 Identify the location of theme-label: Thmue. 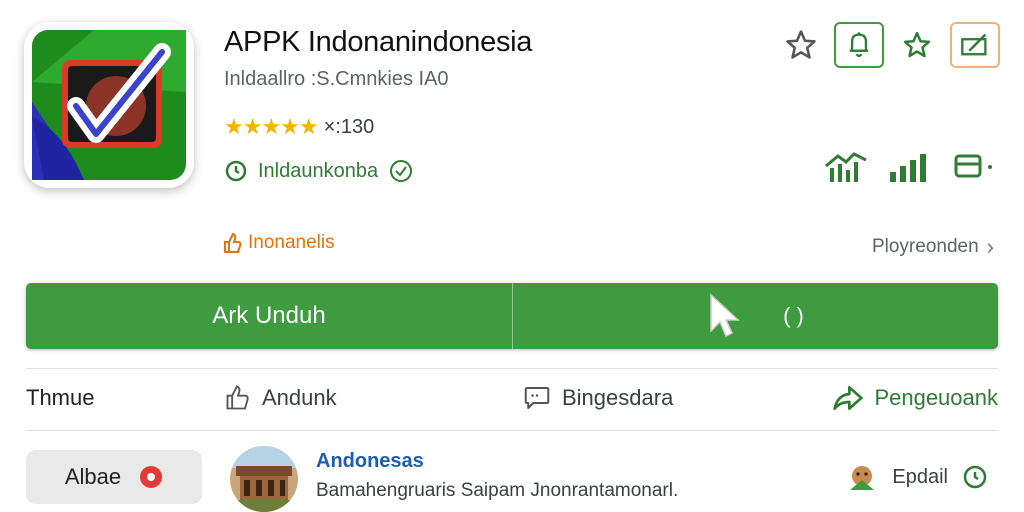
(60, 397).